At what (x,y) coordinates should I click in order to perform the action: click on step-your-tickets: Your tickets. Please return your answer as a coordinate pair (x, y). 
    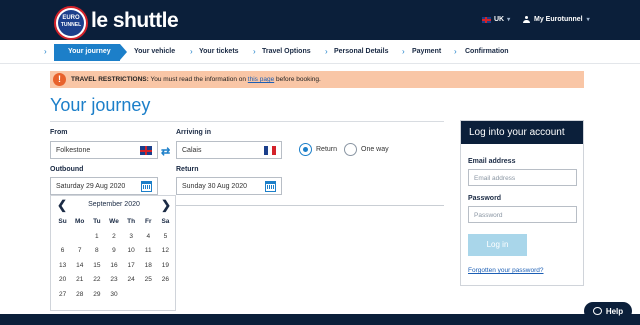
    Looking at the image, I should click on (219, 51).